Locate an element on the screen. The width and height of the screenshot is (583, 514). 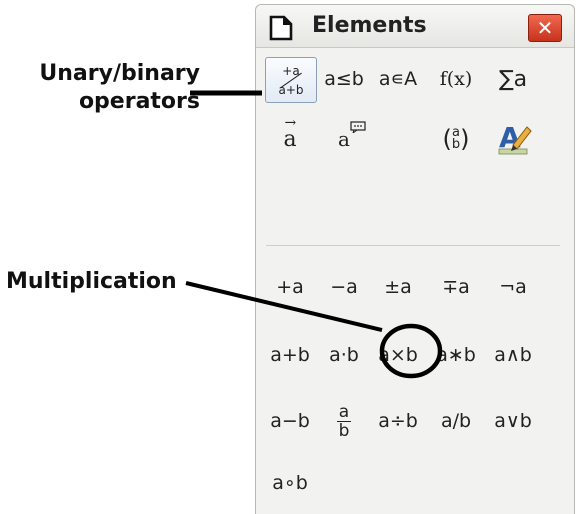
category-formats: A is located at coordinates (513, 139).